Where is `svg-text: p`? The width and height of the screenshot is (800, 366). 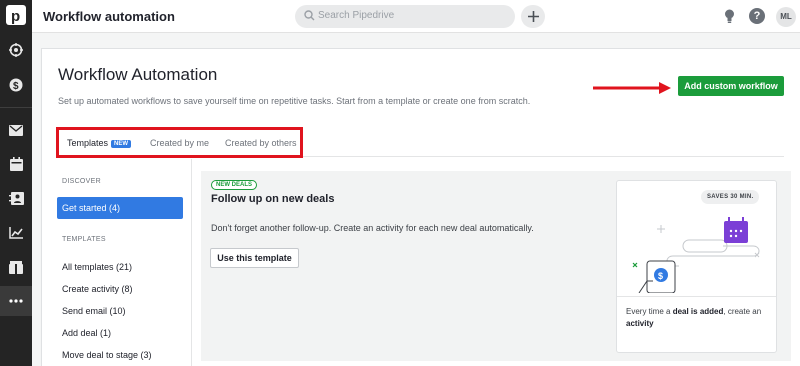 svg-text: p is located at coordinates (15, 16).